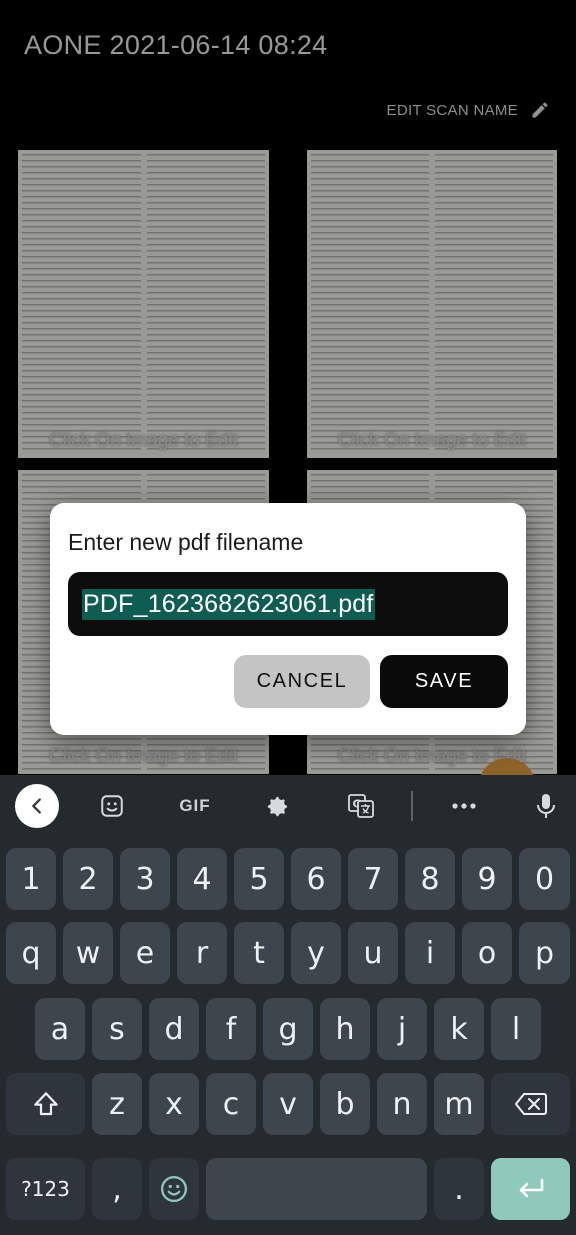 Image resolution: width=576 pixels, height=1235 pixels. What do you see at coordinates (487, 879) in the screenshot?
I see `key-9: 9` at bounding box center [487, 879].